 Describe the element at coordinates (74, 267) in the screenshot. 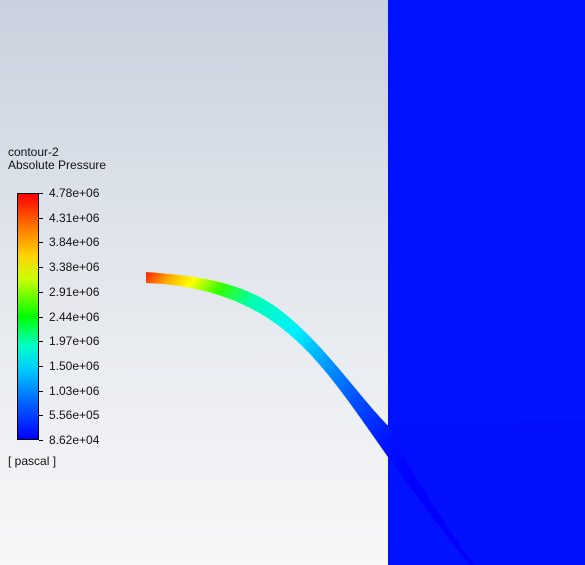

I see `colorbar-tick-label: 3.38e+06` at that location.